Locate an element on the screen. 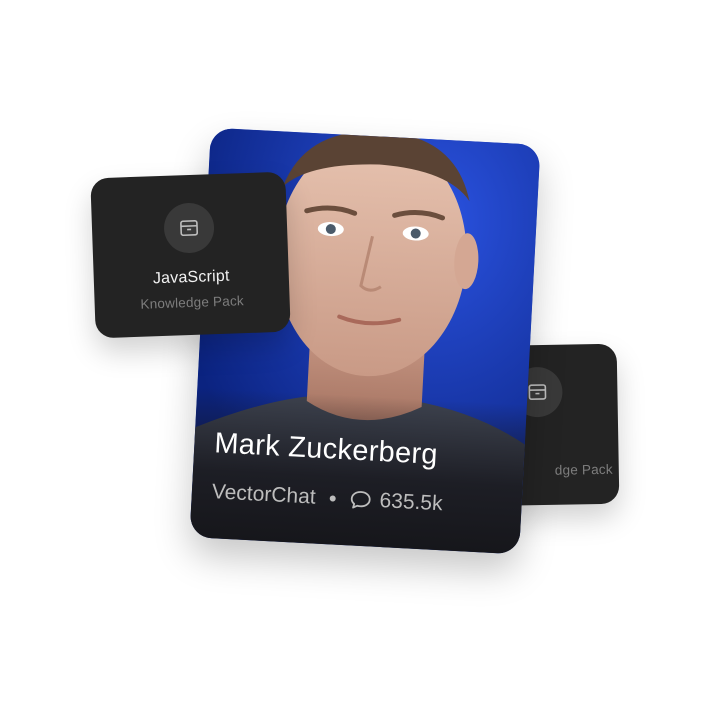 The width and height of the screenshot is (726, 721). pack-subtitle: dge Pack is located at coordinates (583, 469).